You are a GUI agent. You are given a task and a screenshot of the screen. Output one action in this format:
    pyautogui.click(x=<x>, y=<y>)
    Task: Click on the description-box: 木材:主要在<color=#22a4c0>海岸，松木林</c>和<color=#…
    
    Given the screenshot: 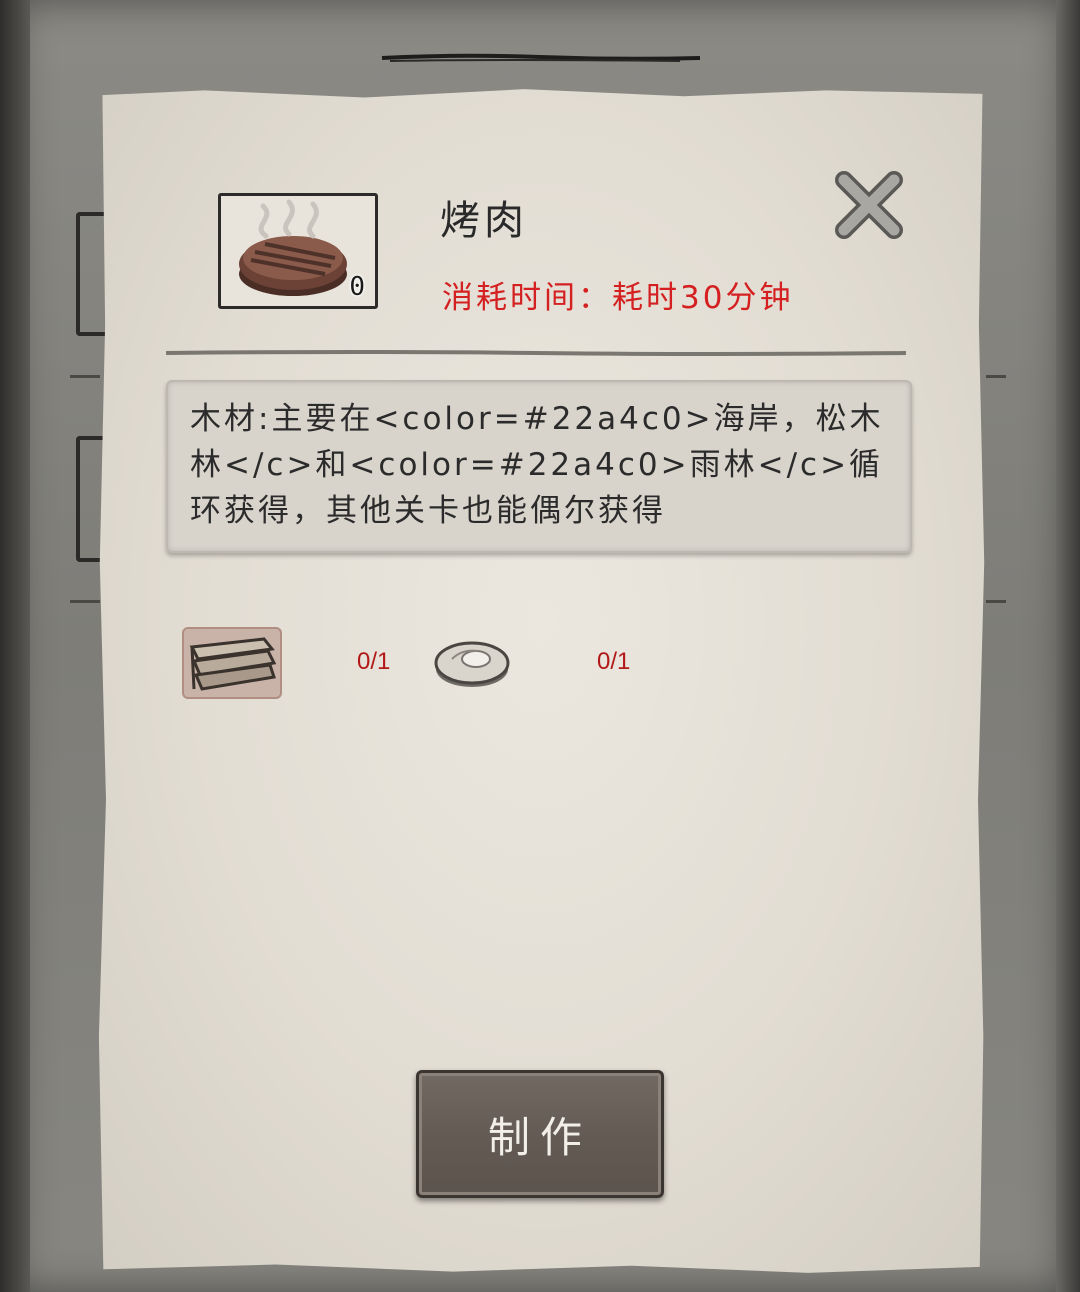 What is the action you would take?
    pyautogui.click(x=539, y=466)
    